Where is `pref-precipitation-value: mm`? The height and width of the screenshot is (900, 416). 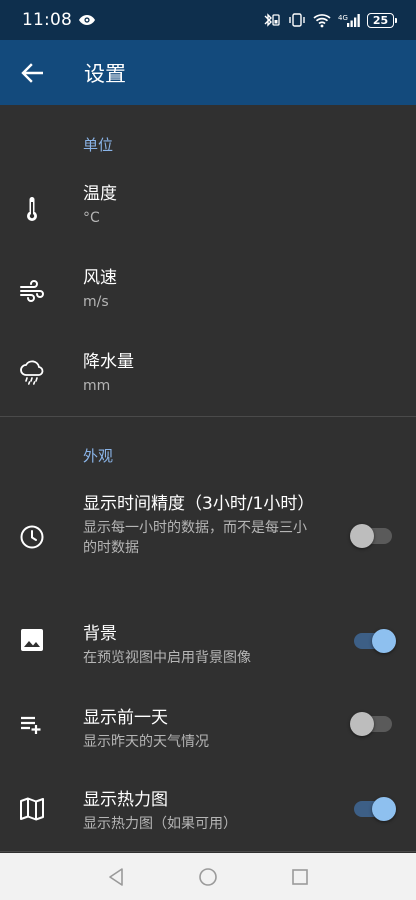 pref-precipitation-value: mm is located at coordinates (97, 386).